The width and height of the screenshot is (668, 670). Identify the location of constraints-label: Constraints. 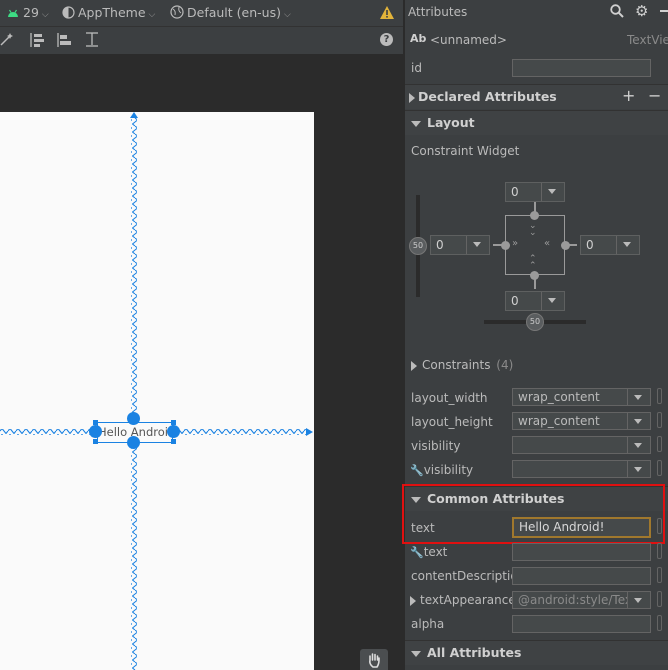
(456, 365).